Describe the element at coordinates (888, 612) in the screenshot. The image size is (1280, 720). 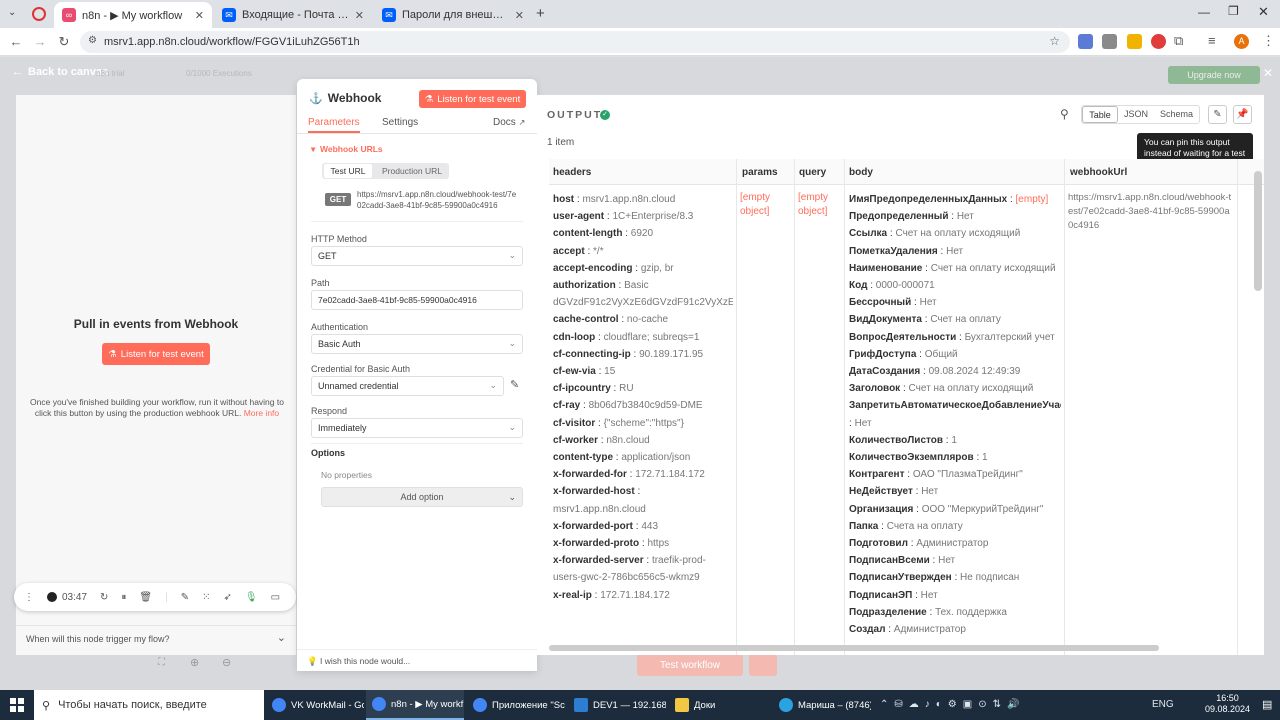
I see `key: Подразделение` at that location.